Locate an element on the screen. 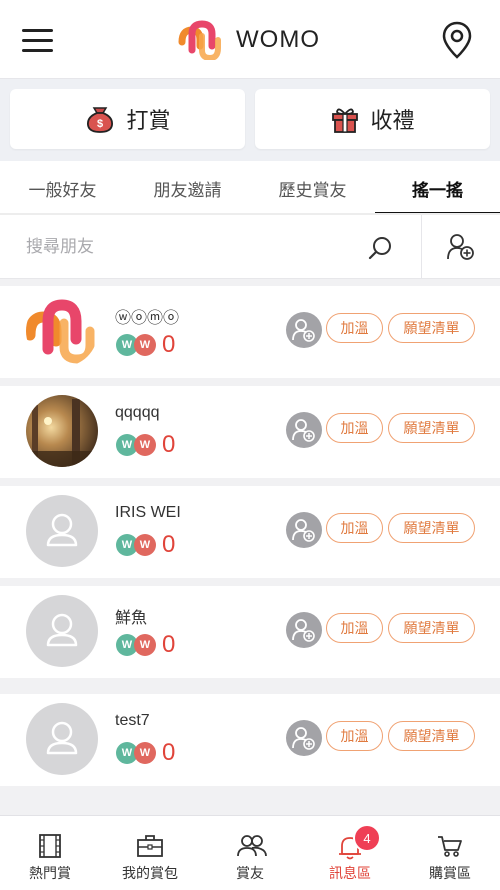 This screenshot has height=890, width=500. friend-row: test7 W W 0 加溫 願望清單 is located at coordinates (250, 740).